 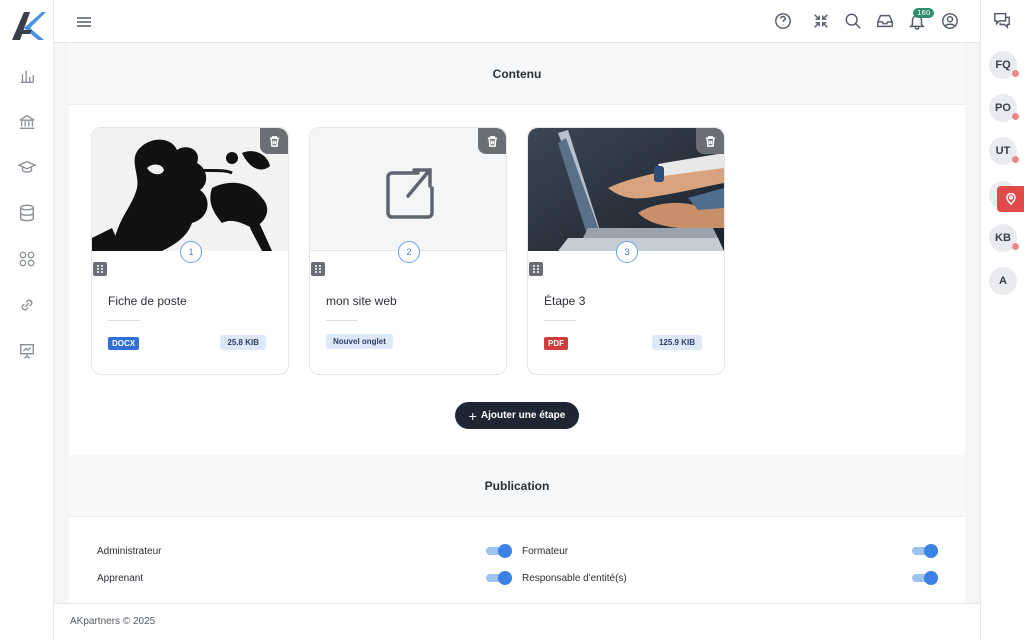 I want to click on avatar-a: A, so click(x=1003, y=281).